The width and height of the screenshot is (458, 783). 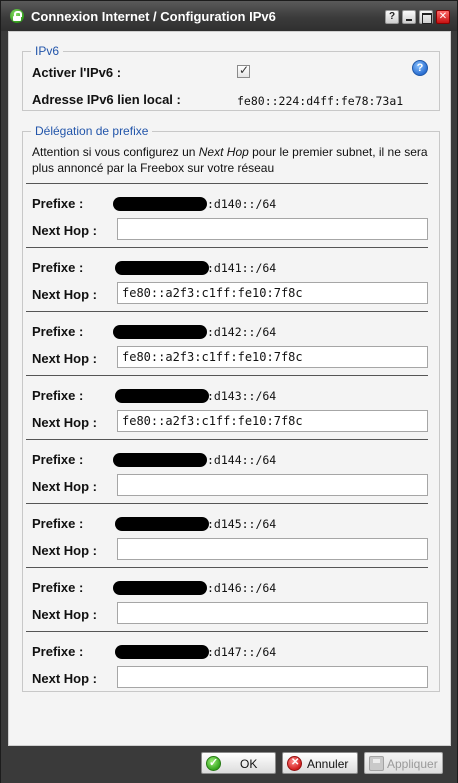 I want to click on apply-button-label: Appliquer, so click(x=412, y=764).